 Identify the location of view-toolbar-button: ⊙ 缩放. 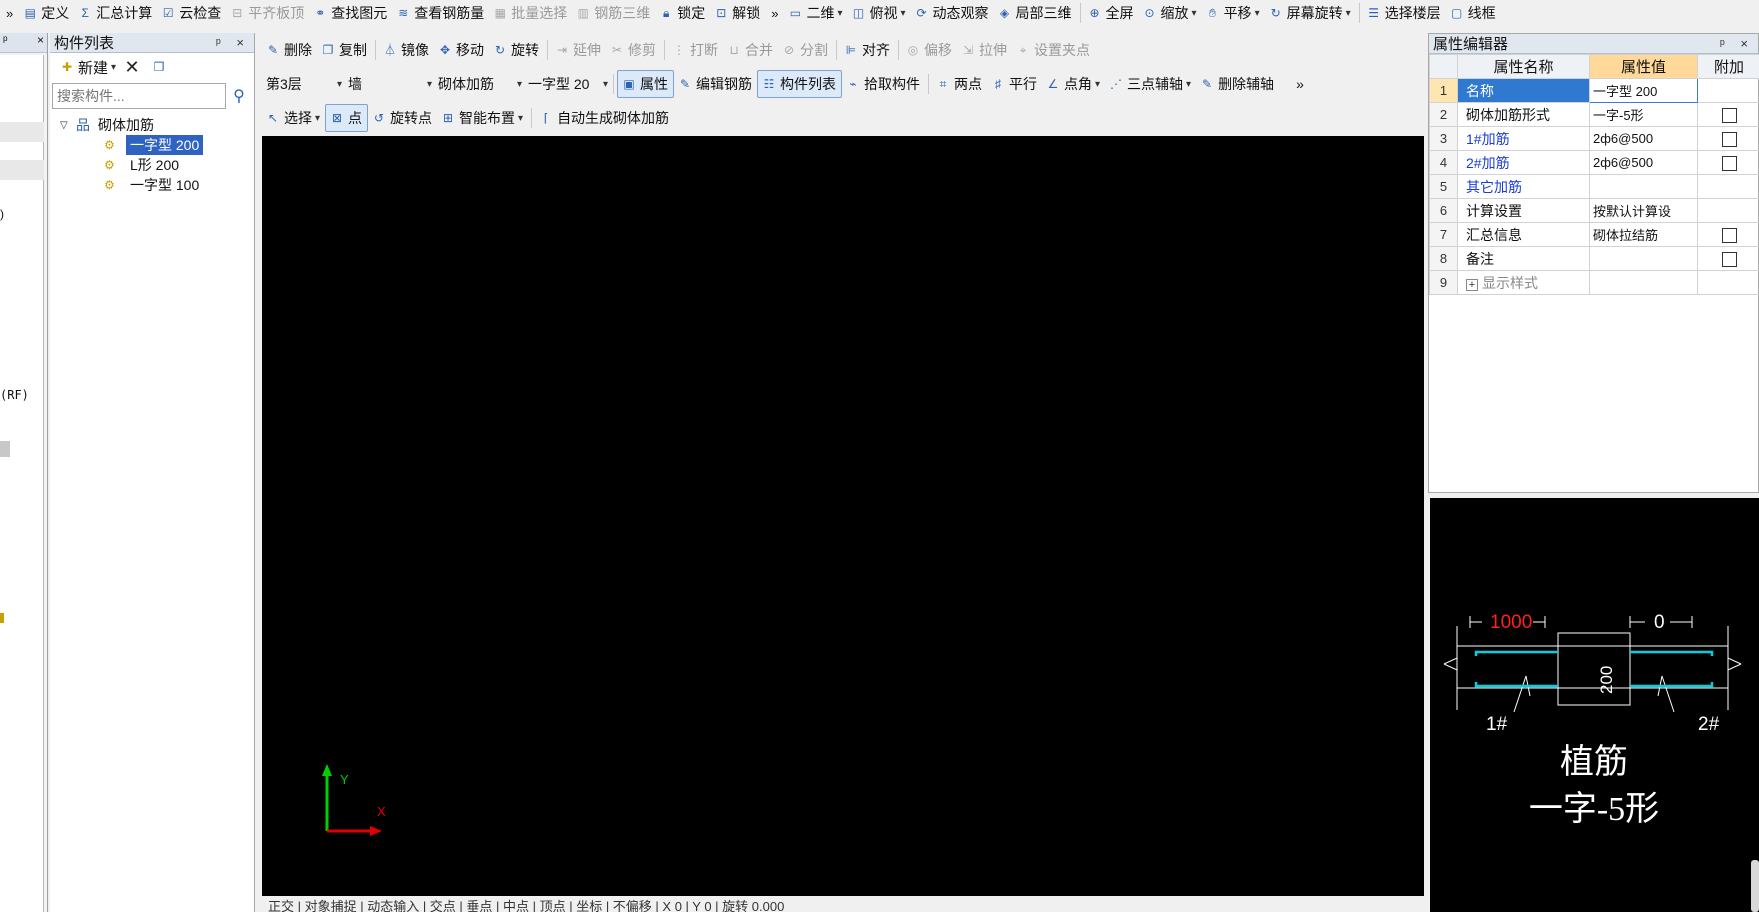
(1170, 13).